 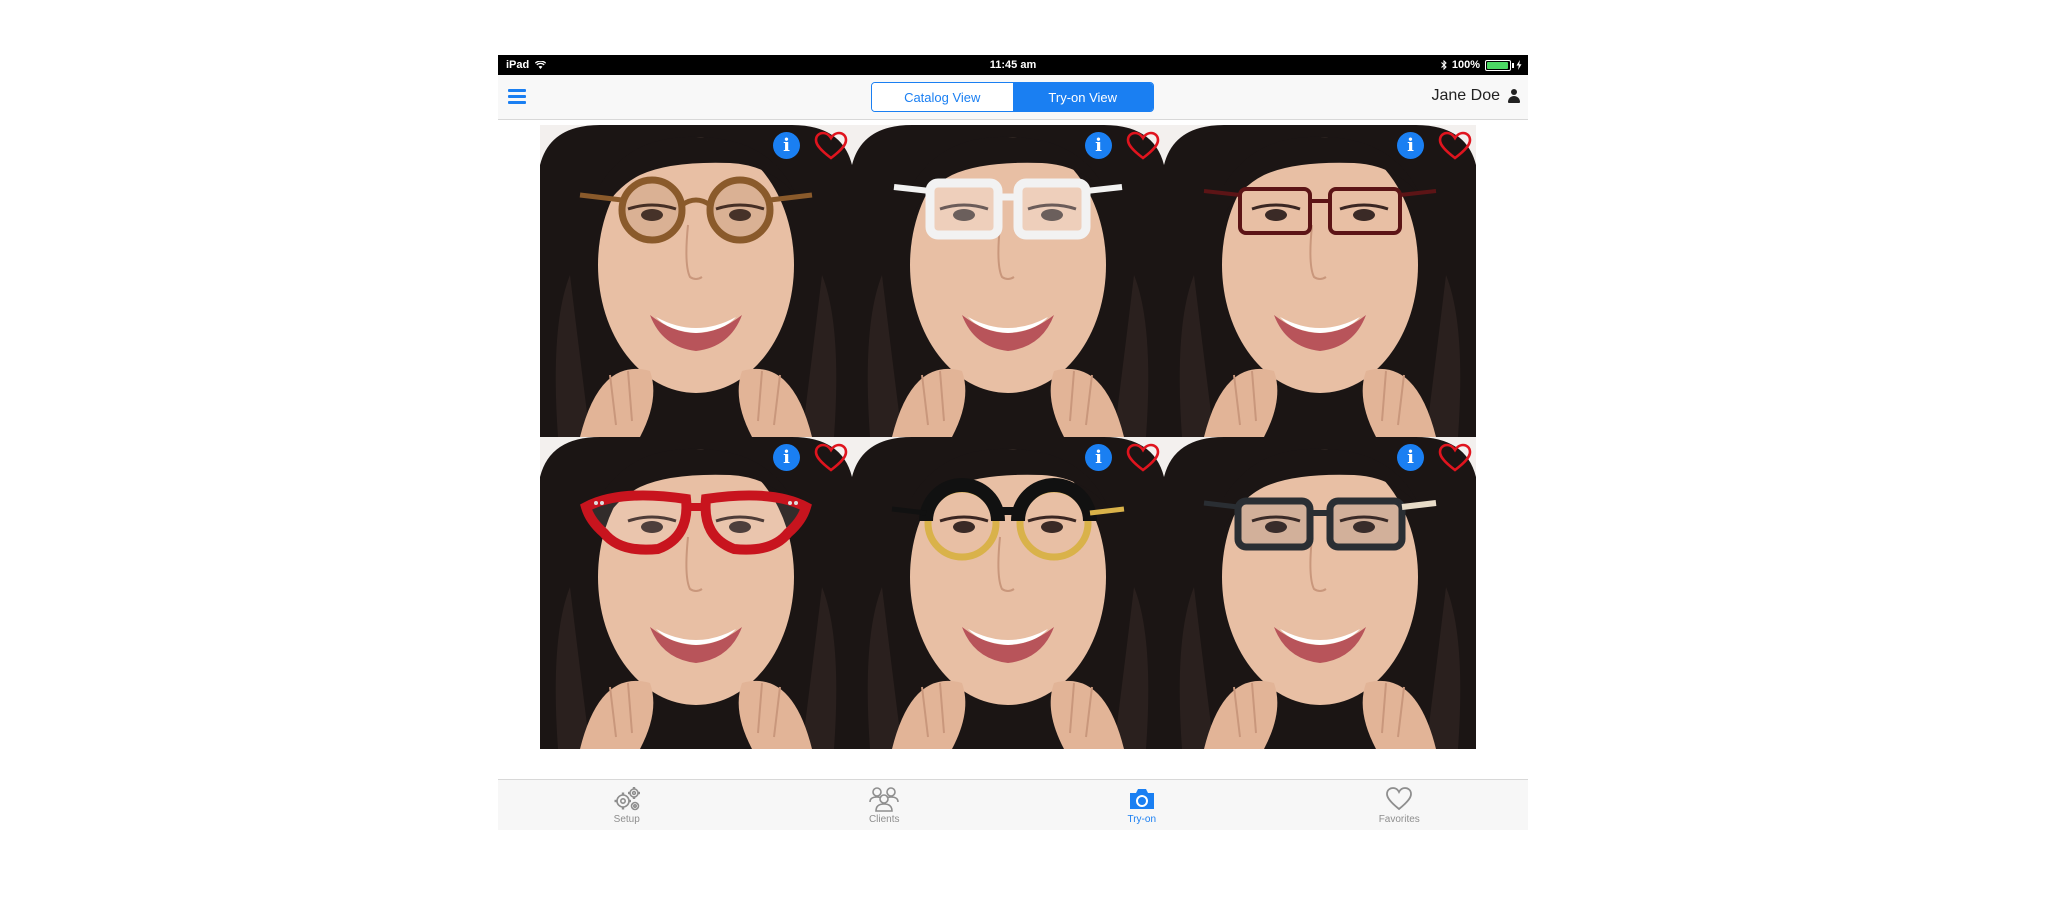 I want to click on camera-icon, so click(x=1141, y=799).